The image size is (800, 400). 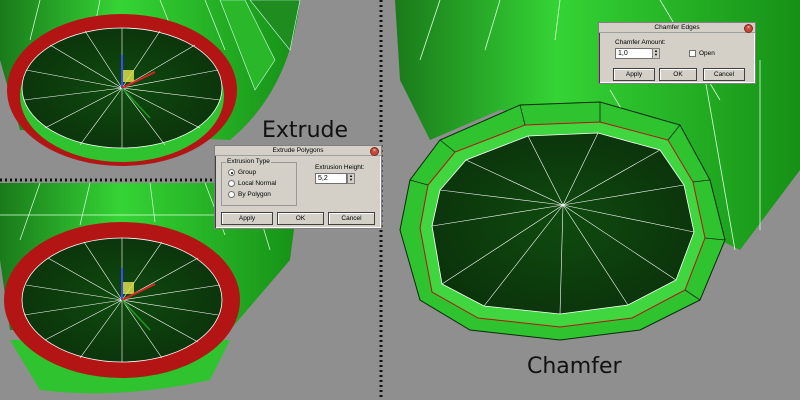 I want to click on chamfer-amount-label: Chamfer Amount:, so click(x=640, y=42).